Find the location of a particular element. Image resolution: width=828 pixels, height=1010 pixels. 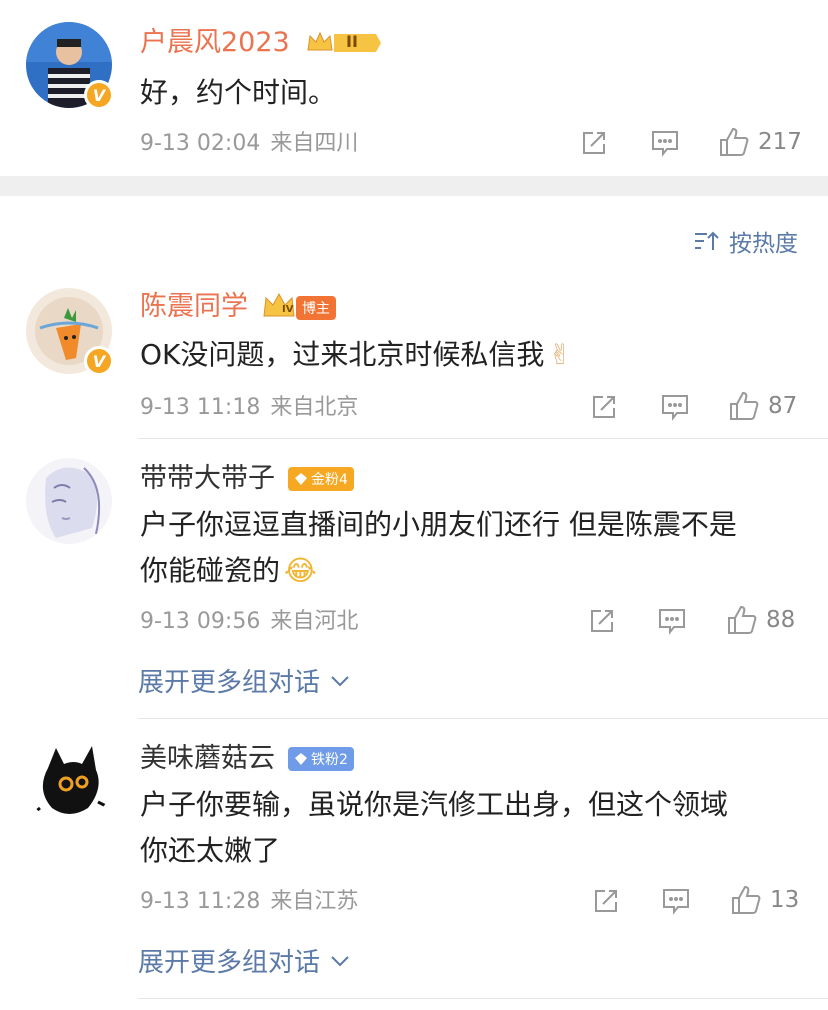

comment-text-body: OK没问题，过来北京时候私信我 is located at coordinates (342, 354).